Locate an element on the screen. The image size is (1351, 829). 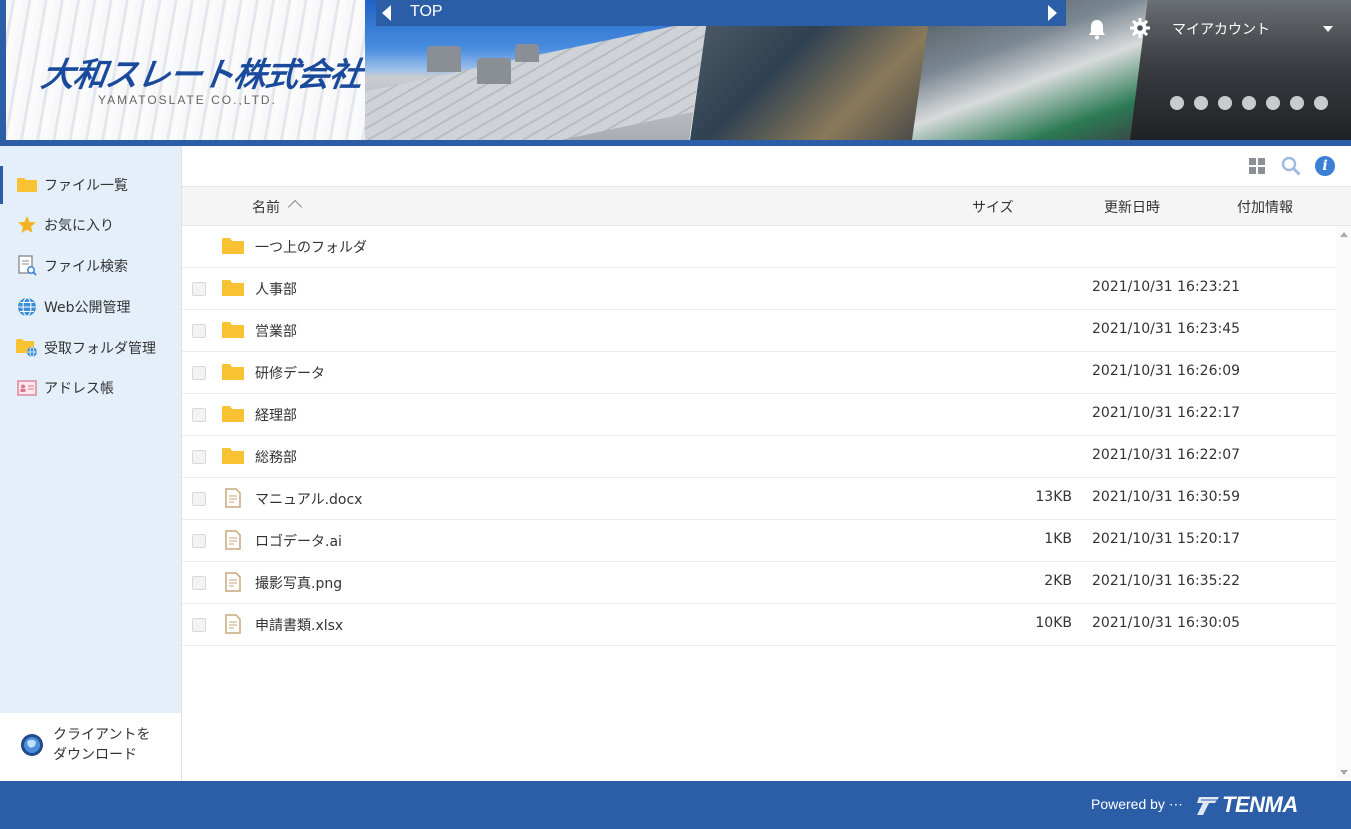
company-logo: 大和スレート株式会社 YAMATOSLATE CO.,LTD. is located at coordinates (182, 70).